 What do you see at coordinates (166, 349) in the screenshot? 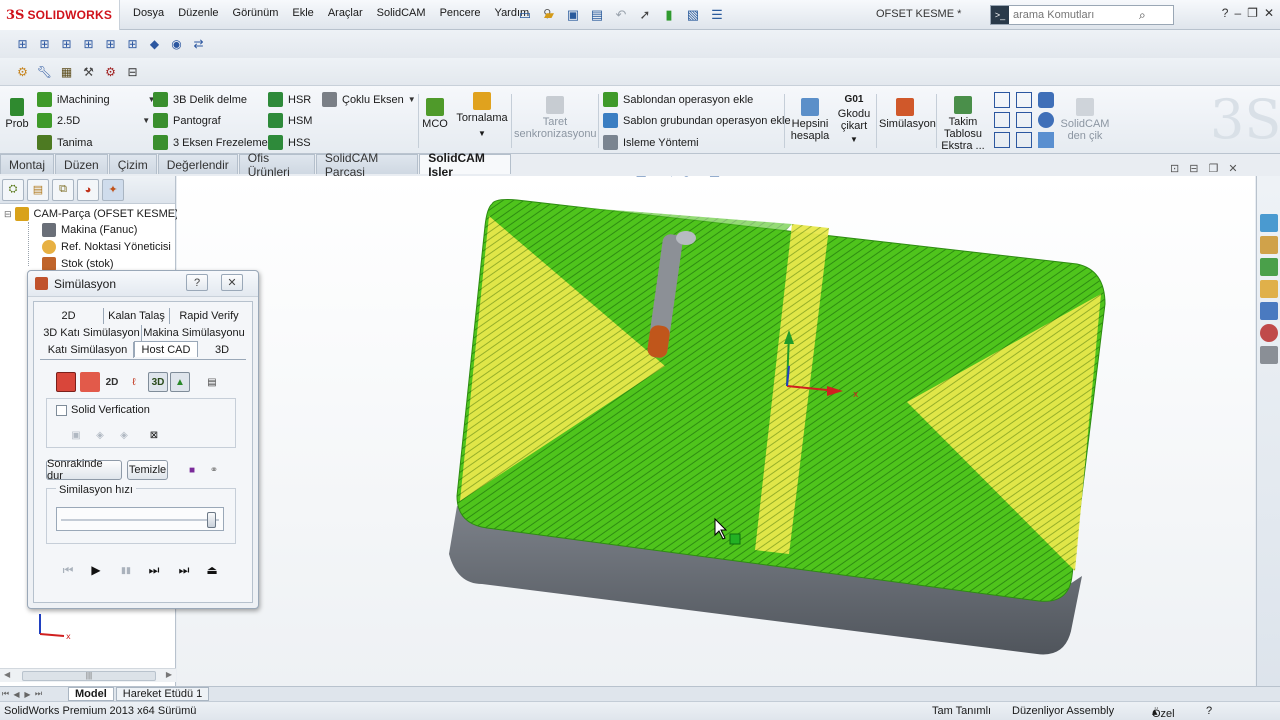
I see `tab-host-cad: Host CAD` at bounding box center [166, 349].